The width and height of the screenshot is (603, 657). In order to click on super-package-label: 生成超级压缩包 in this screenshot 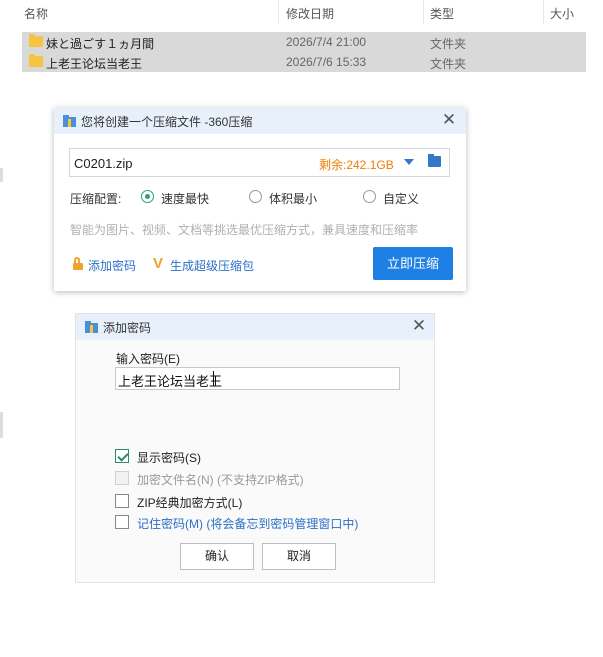, I will do `click(212, 265)`.